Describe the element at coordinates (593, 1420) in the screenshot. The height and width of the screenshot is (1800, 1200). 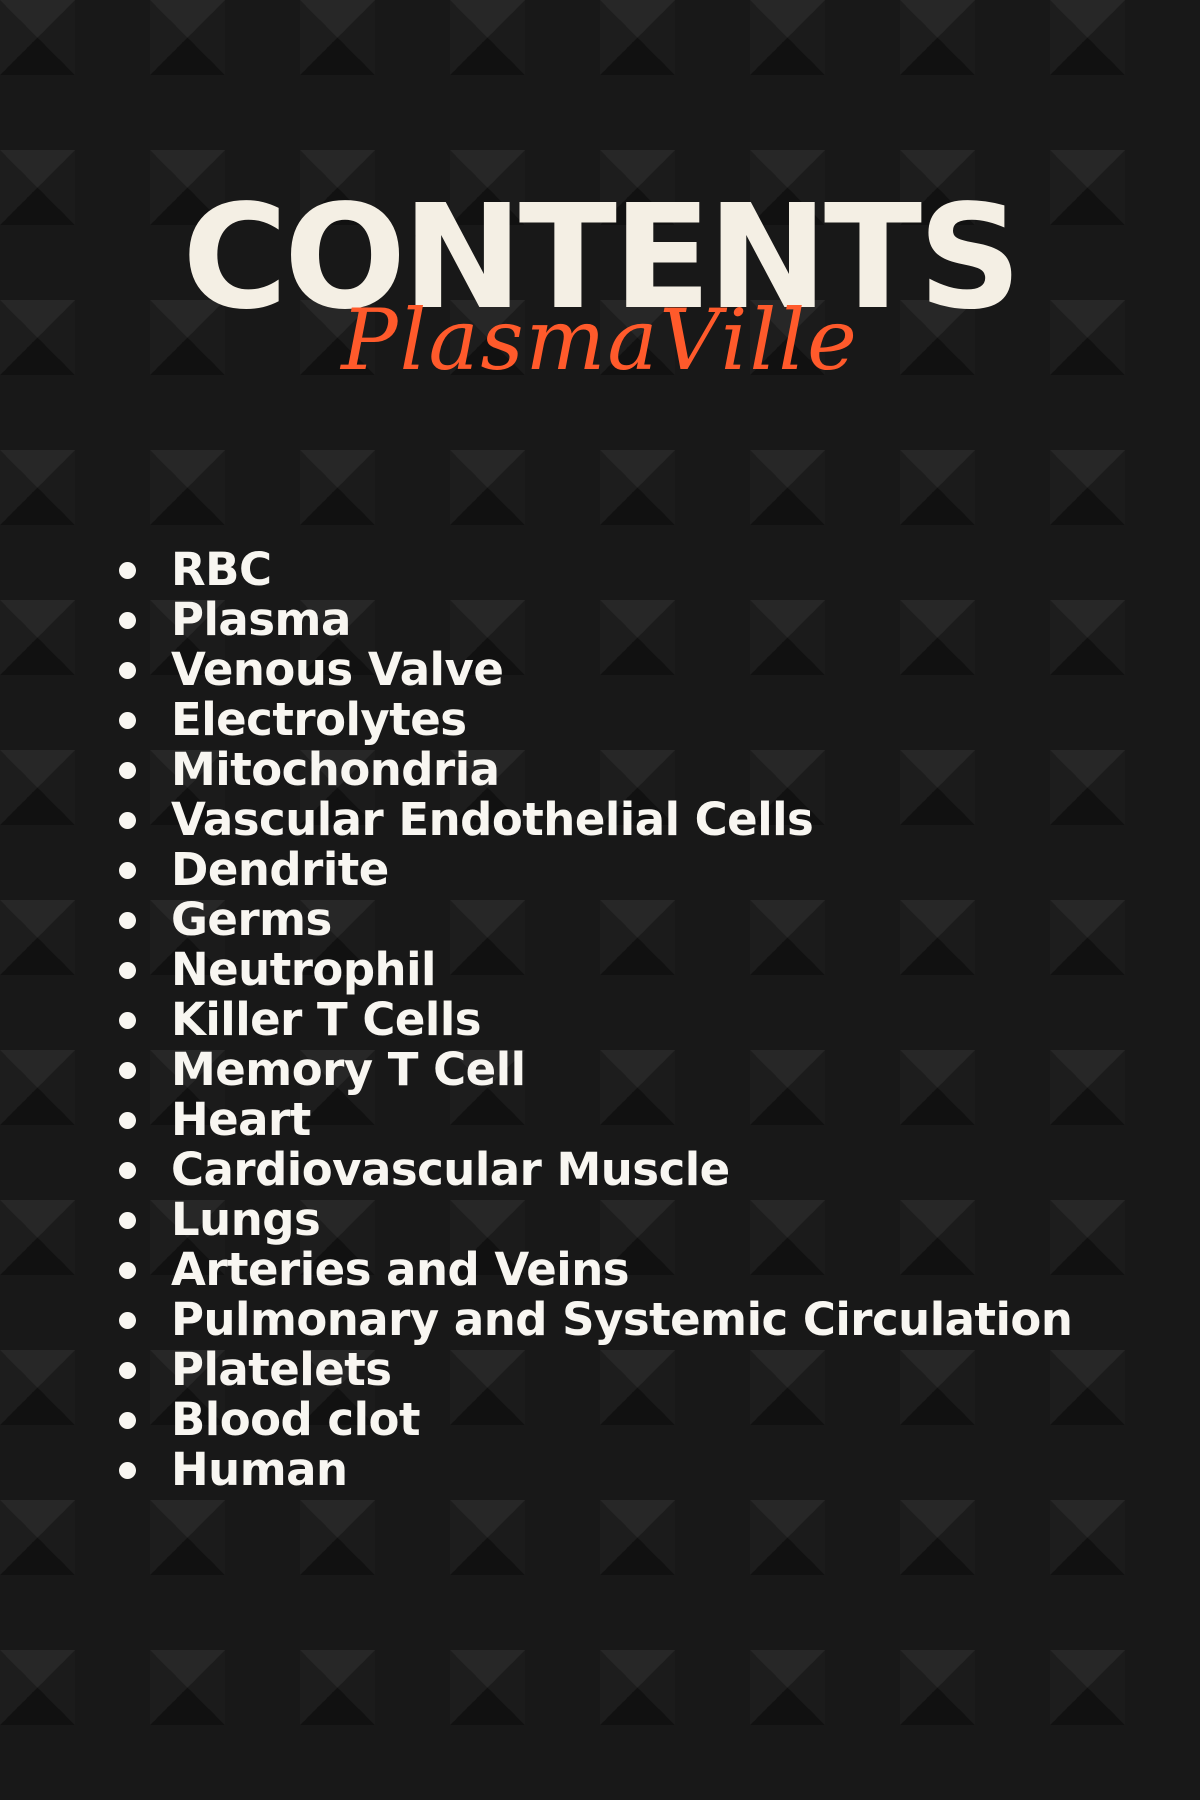
I see `list-item: Blood clot` at that location.